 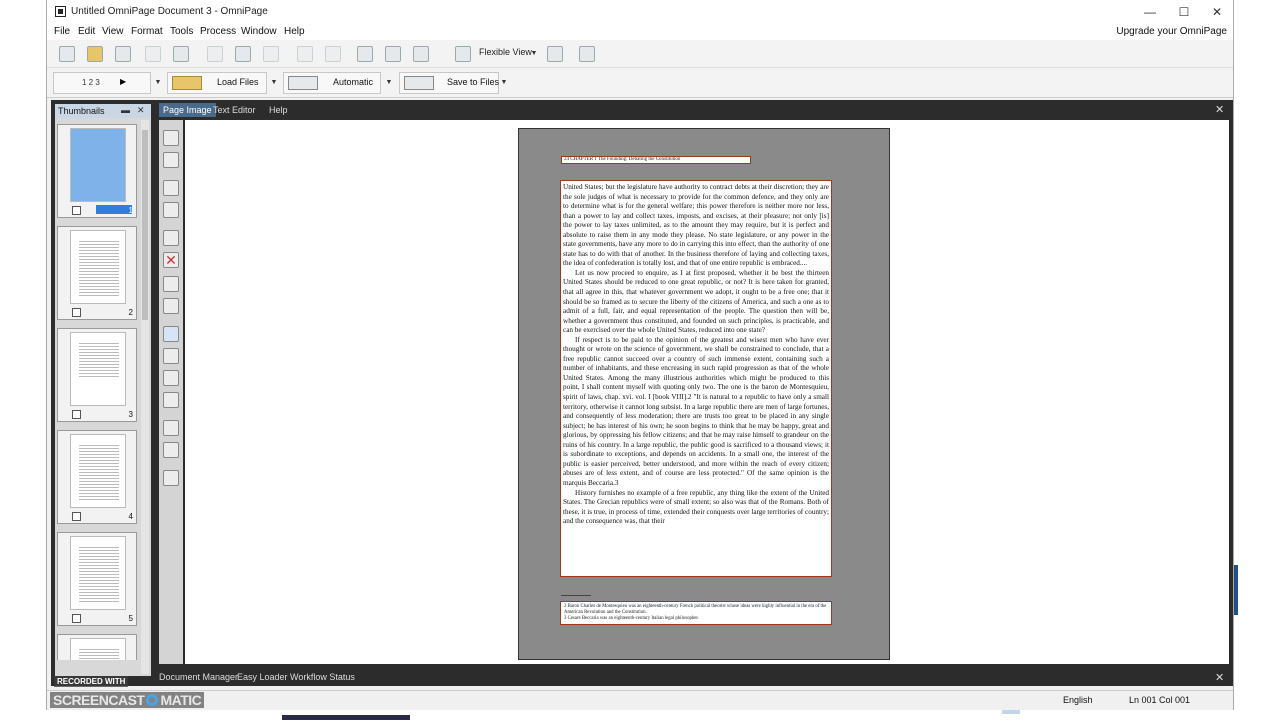 What do you see at coordinates (215, 54) in the screenshot?
I see `cut-icon` at bounding box center [215, 54].